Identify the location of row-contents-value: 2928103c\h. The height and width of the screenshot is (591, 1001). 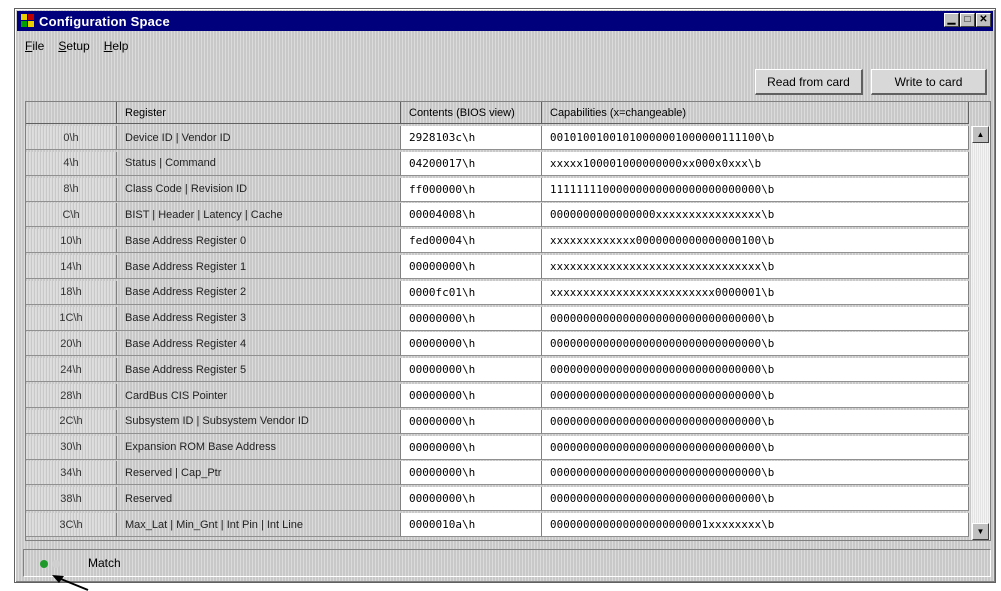
(471, 138).